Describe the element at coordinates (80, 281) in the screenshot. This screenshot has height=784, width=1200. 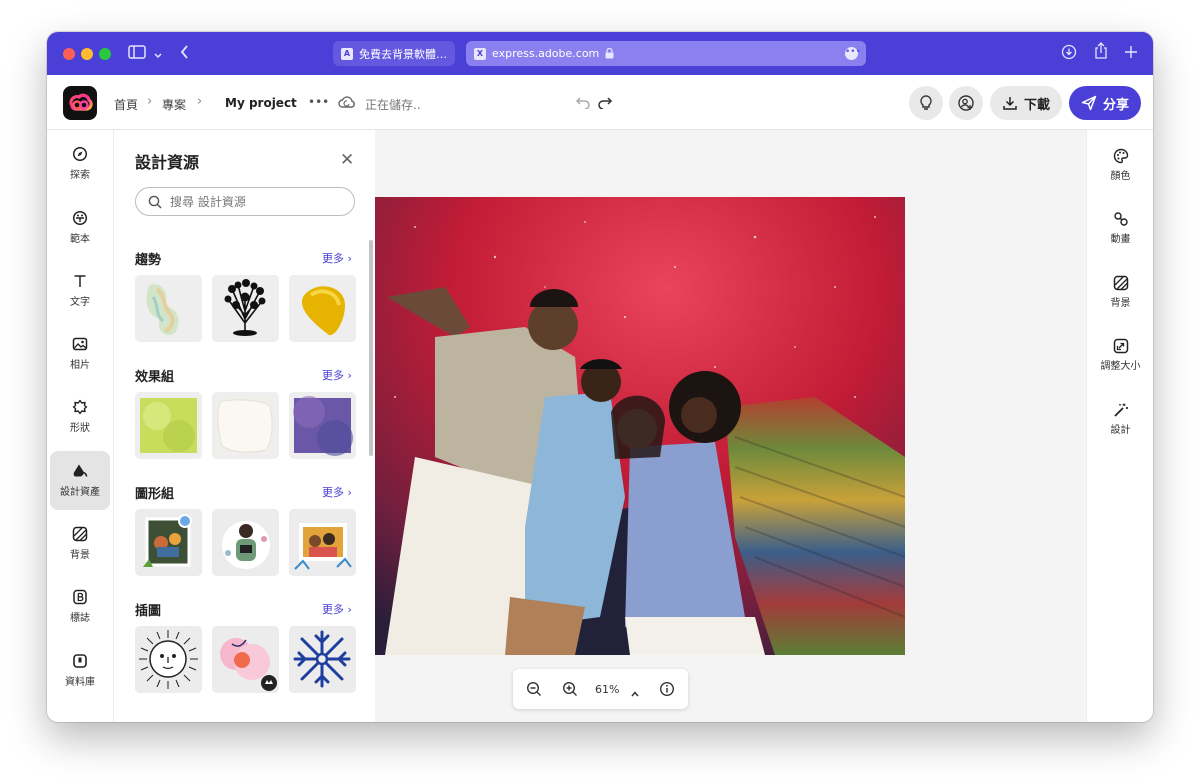
I see `text-icon` at that location.